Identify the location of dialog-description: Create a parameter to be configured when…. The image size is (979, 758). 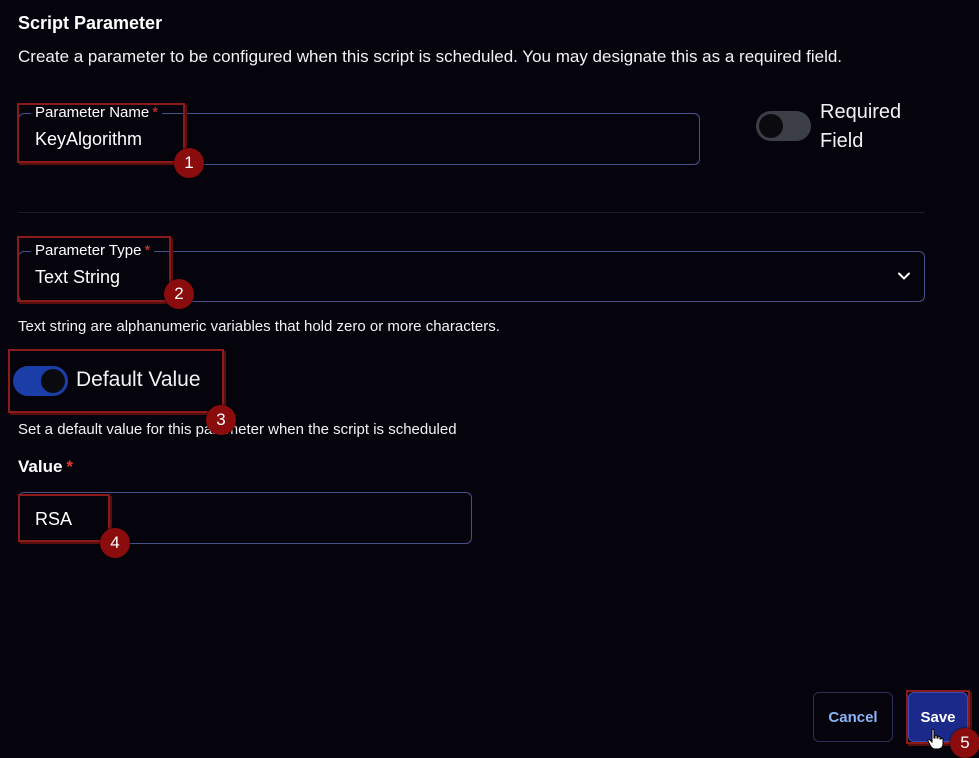
(430, 56).